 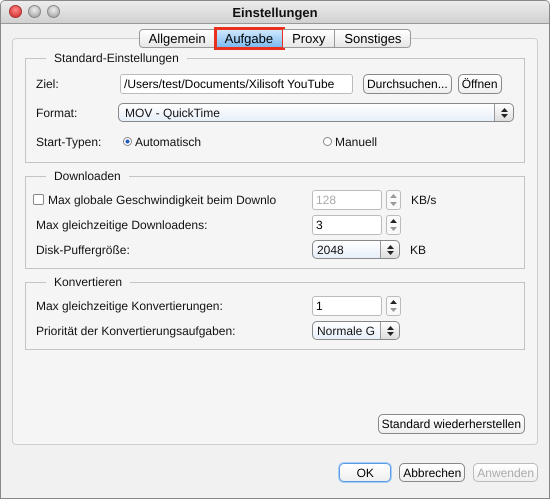 What do you see at coordinates (480, 84) in the screenshot?
I see `open-button: Öffnen` at bounding box center [480, 84].